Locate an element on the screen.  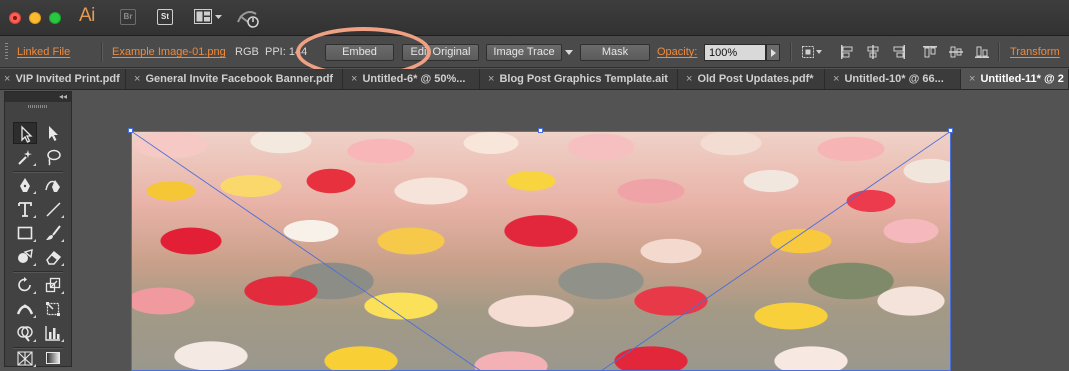
align-vertical-center-icon is located at coordinates (956, 52).